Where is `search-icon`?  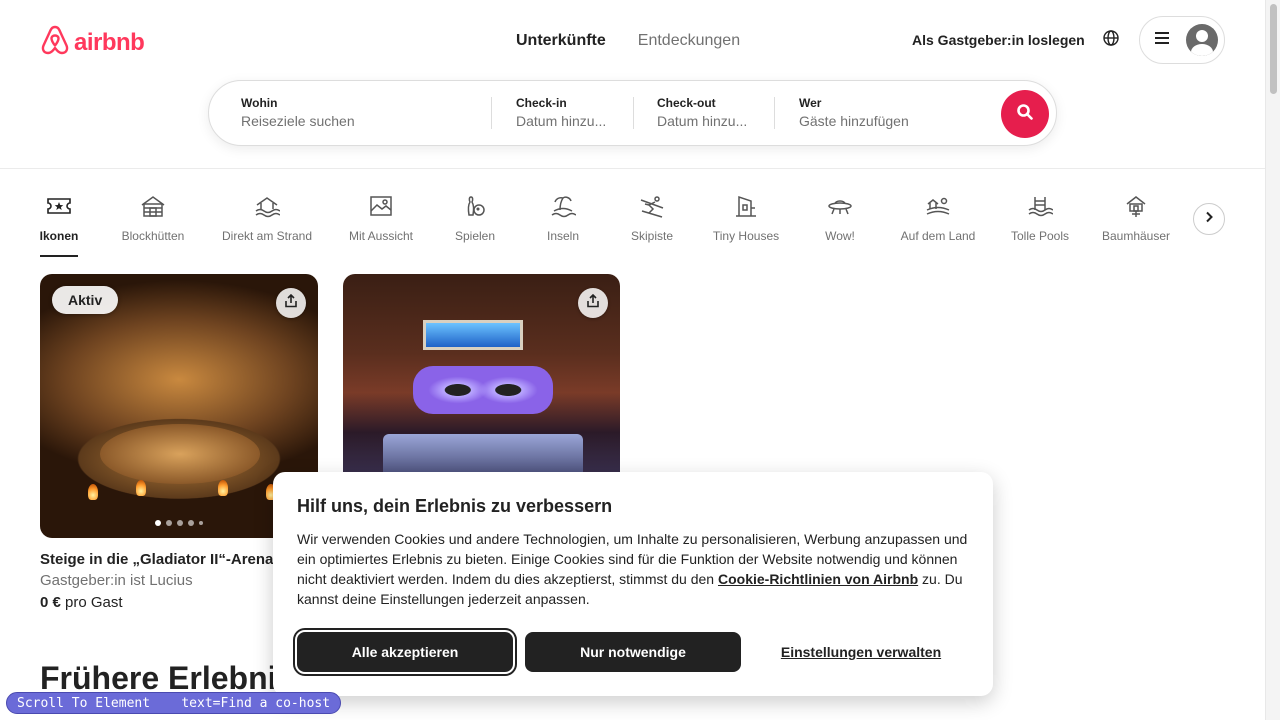
search-icon is located at coordinates (1025, 114).